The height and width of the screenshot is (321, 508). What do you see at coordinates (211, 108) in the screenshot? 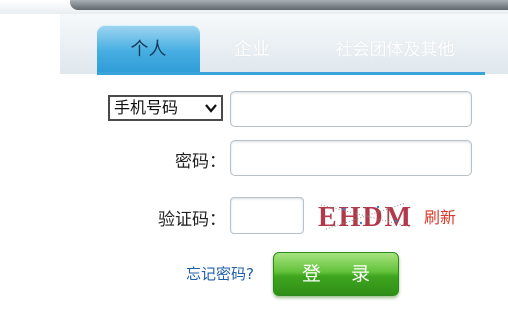
I see `chevron-down-icon` at bounding box center [211, 108].